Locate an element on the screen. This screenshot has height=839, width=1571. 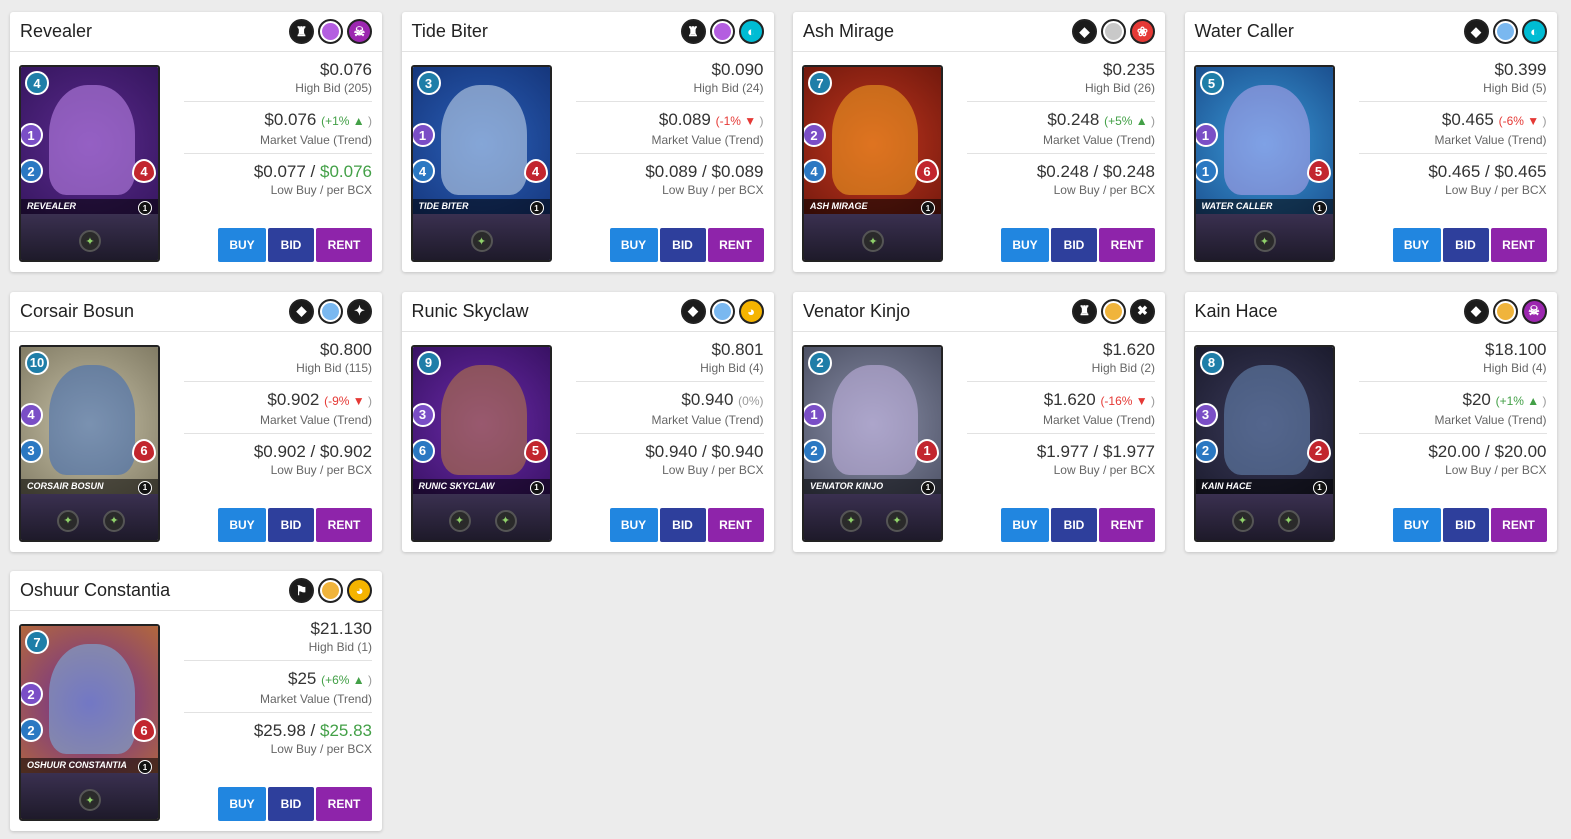
card-art-name: Venator Kinjo is located at coordinates (847, 485).